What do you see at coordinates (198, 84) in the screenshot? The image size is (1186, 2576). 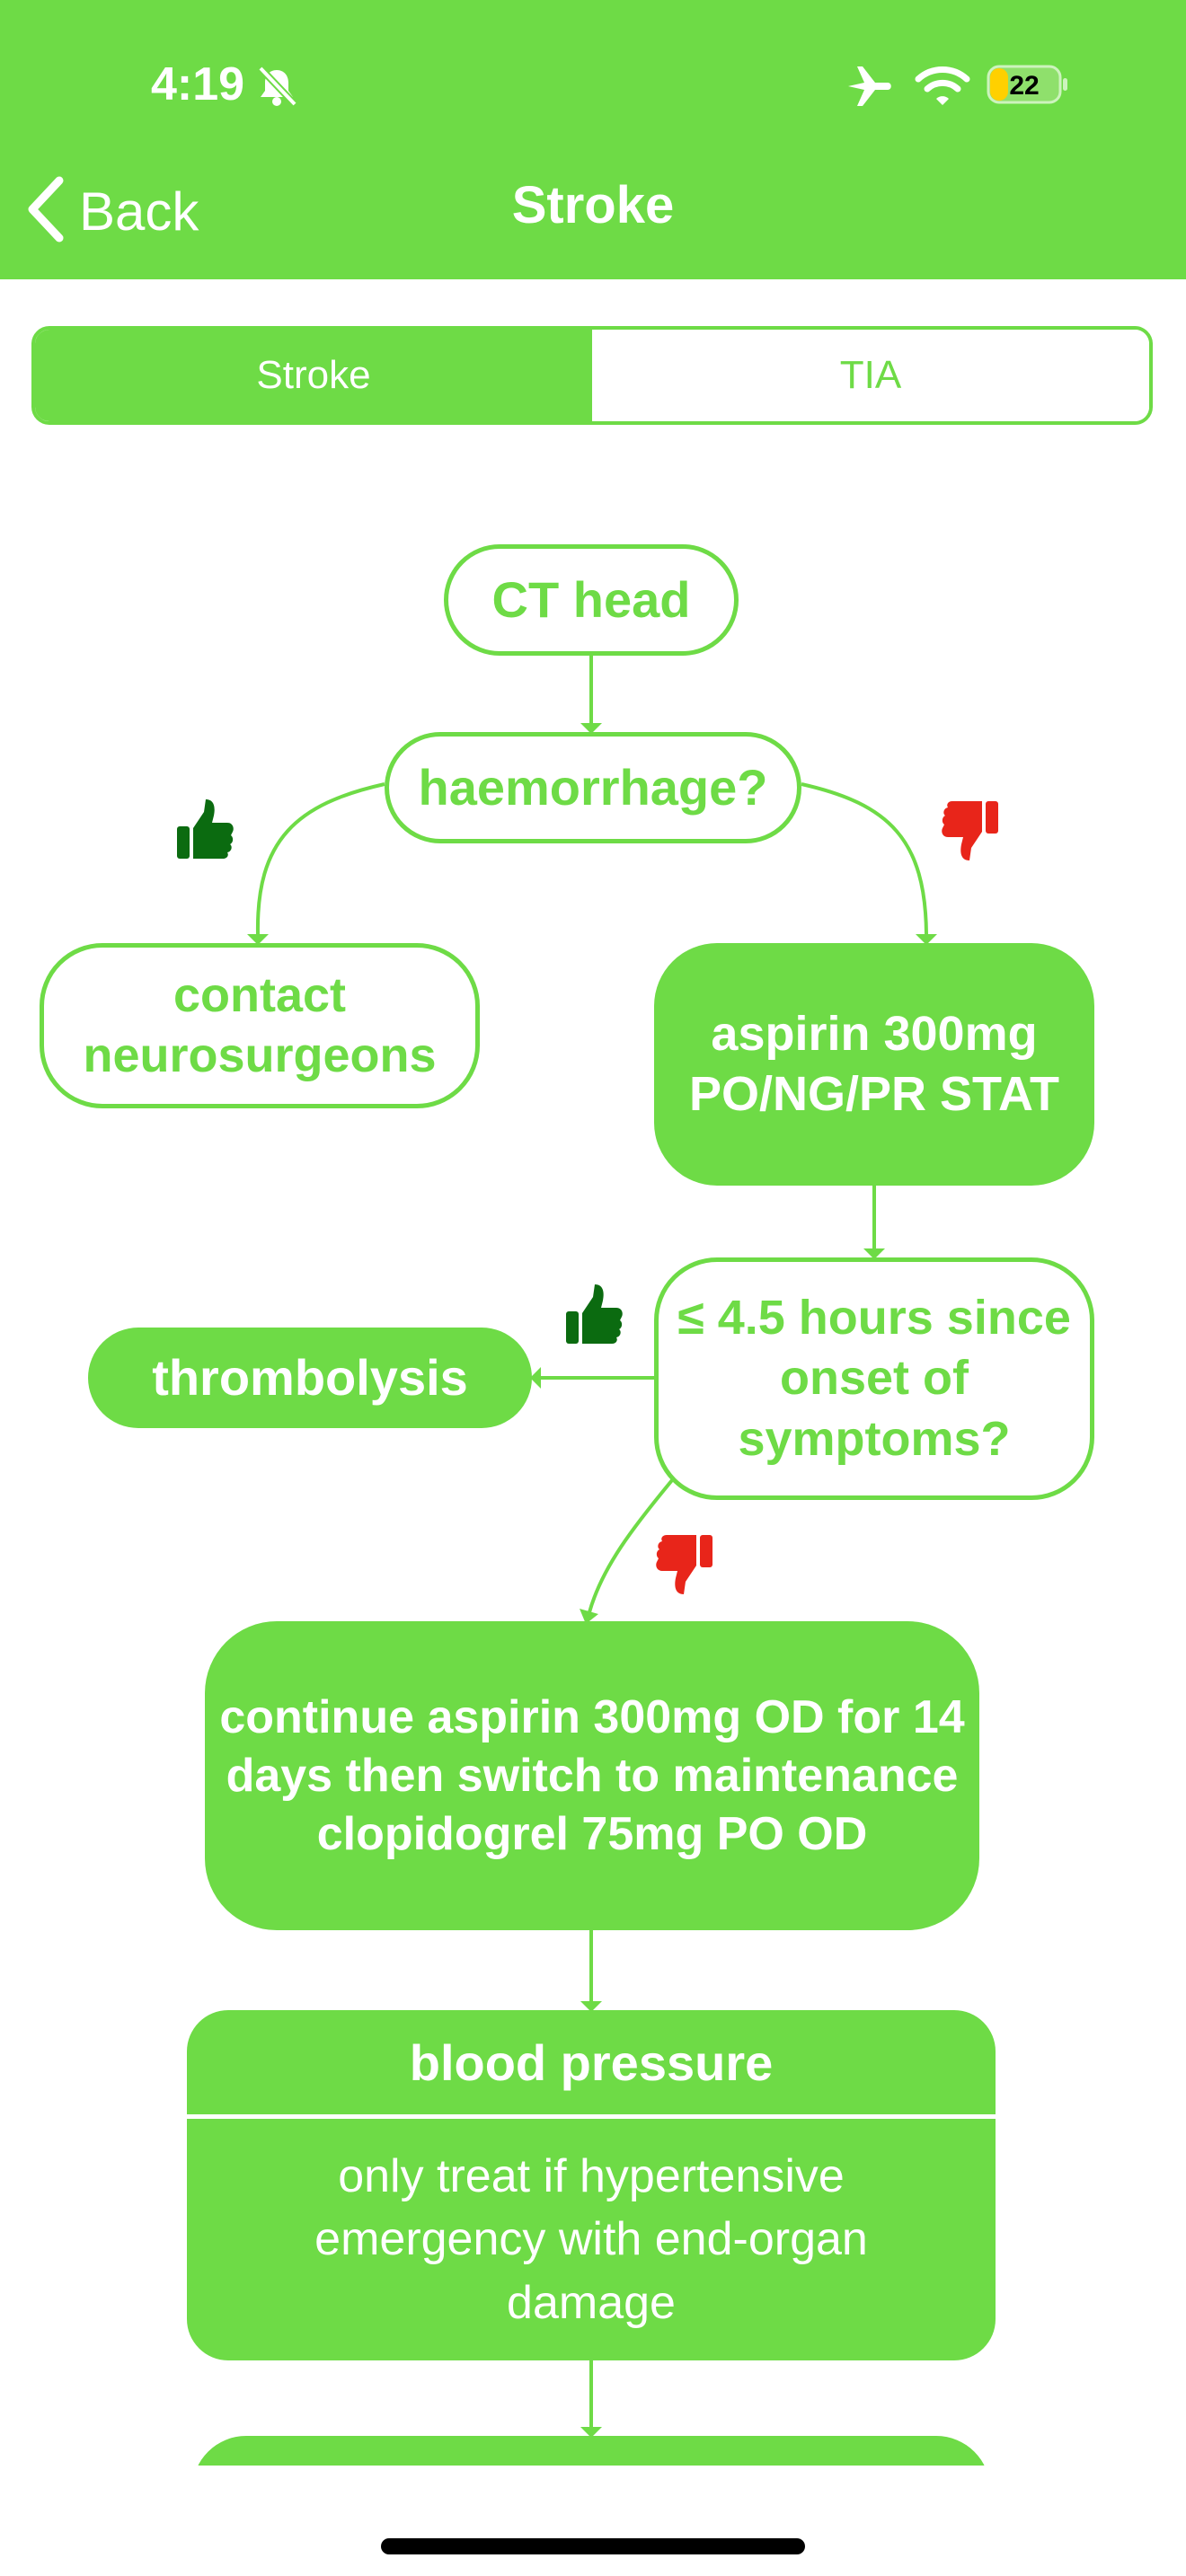 I see `status-time: 4:19` at bounding box center [198, 84].